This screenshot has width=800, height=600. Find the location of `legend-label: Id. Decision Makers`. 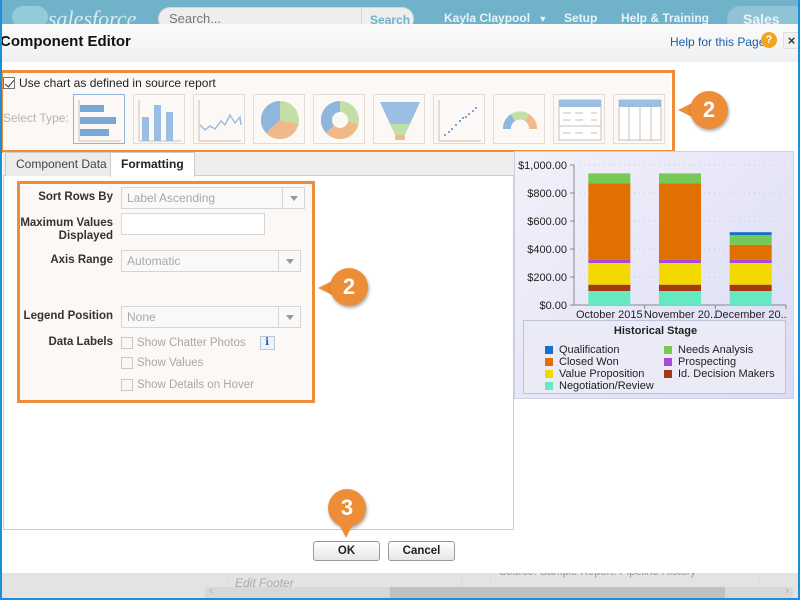

legend-label: Id. Decision Makers is located at coordinates (726, 374).